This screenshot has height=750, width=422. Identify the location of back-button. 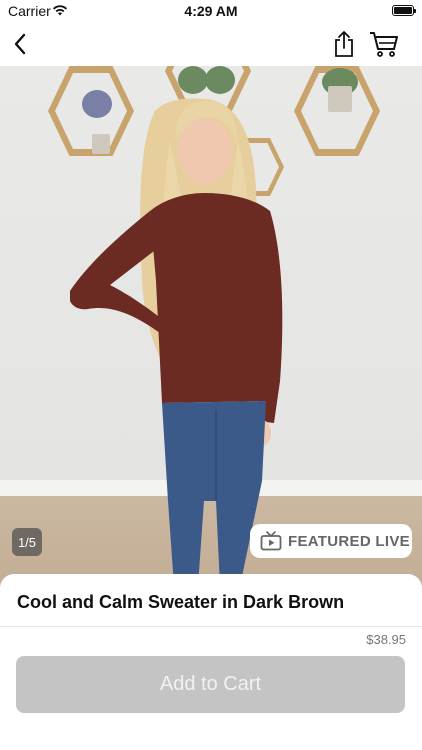
(20, 44).